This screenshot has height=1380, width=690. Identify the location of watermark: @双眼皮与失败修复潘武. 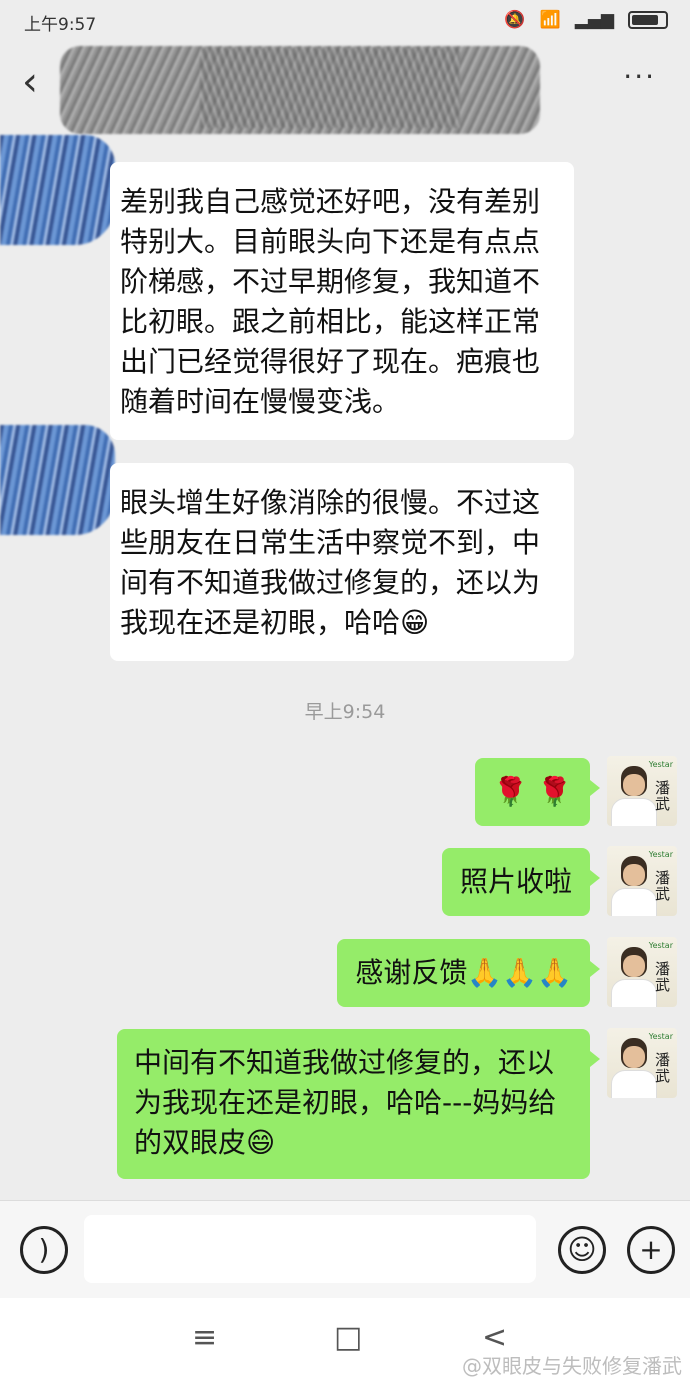
(572, 1366).